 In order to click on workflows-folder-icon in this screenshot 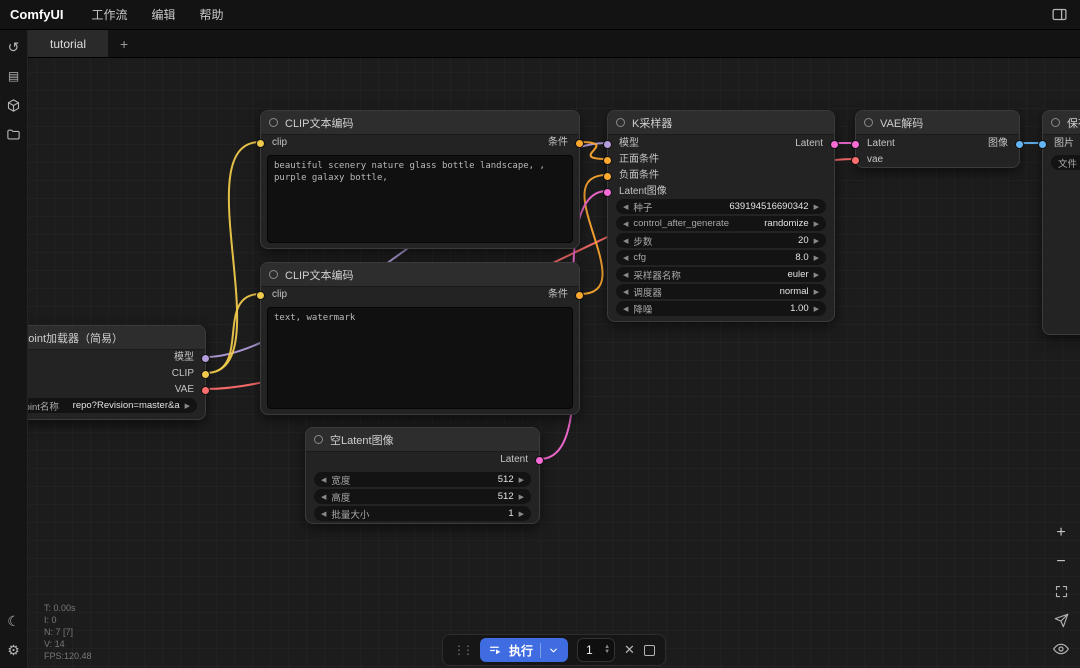, I will do `click(14, 134)`.